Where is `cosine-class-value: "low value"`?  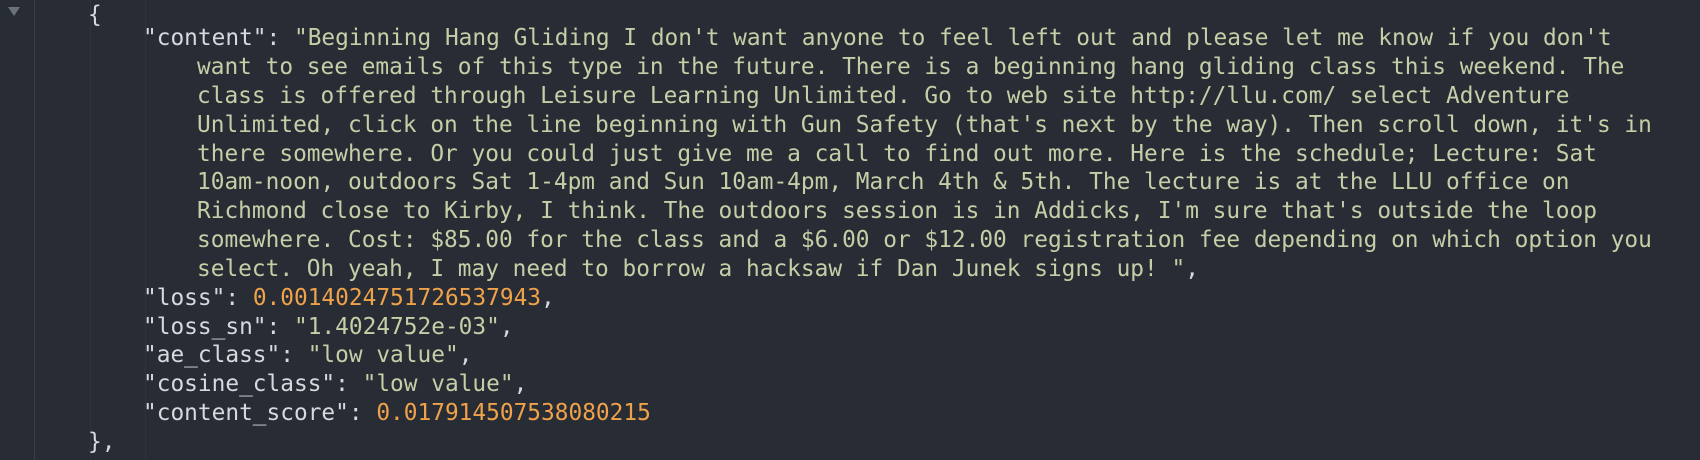 cosine-class-value: "low value" is located at coordinates (438, 384).